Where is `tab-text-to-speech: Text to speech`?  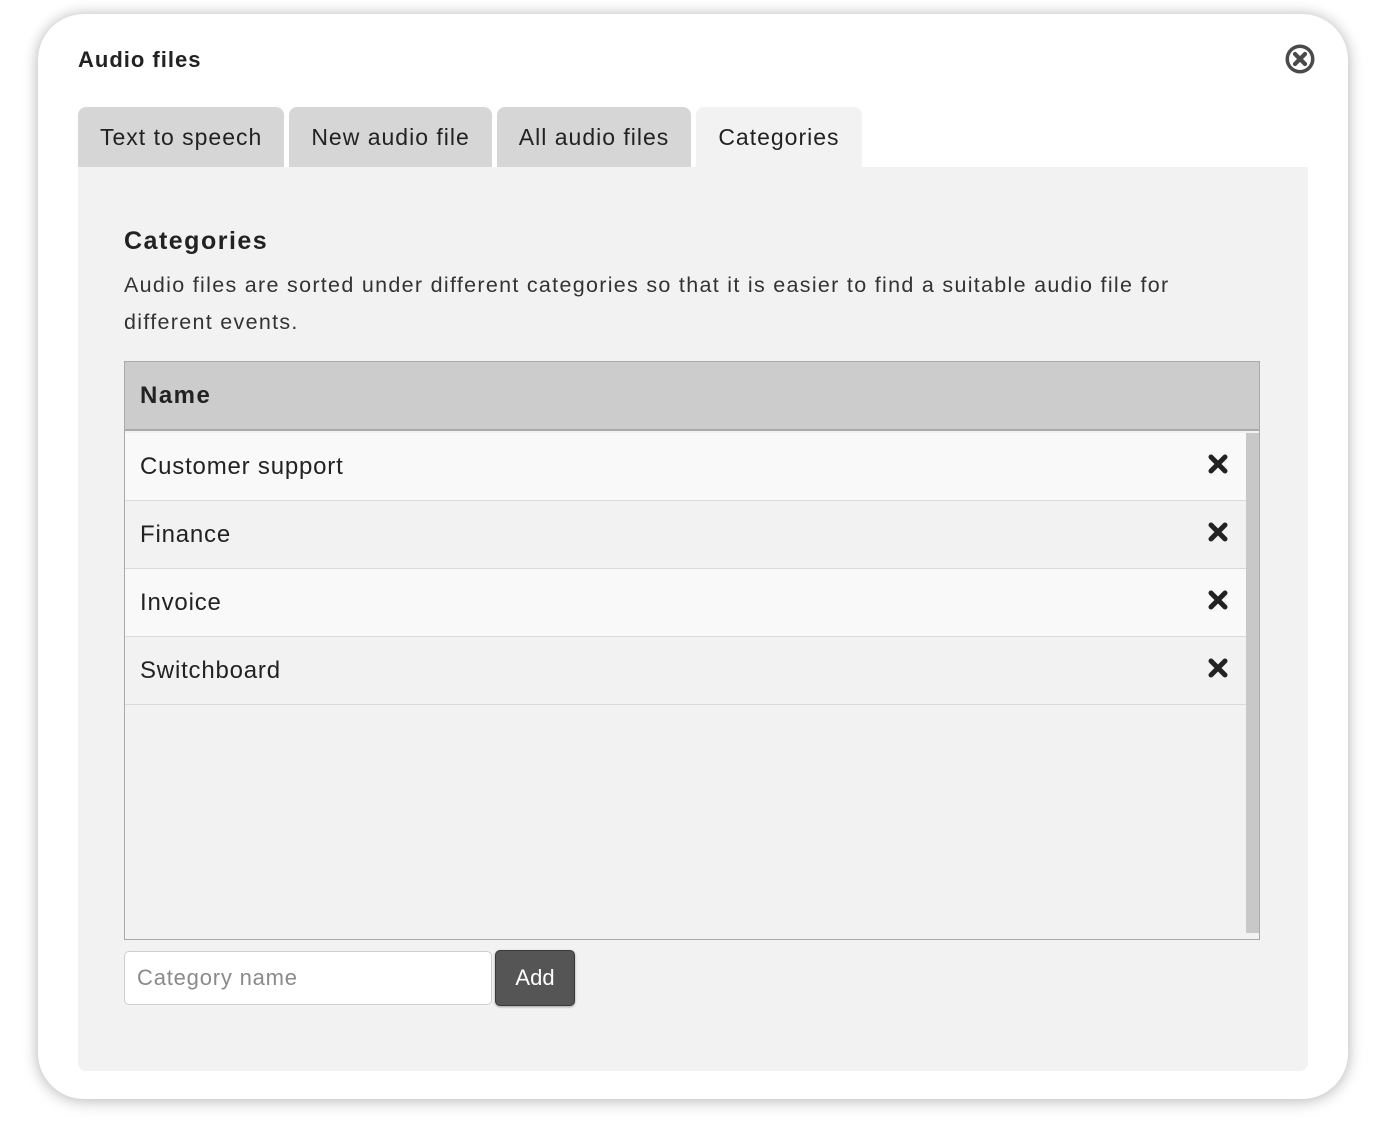 tab-text-to-speech: Text to speech is located at coordinates (181, 137).